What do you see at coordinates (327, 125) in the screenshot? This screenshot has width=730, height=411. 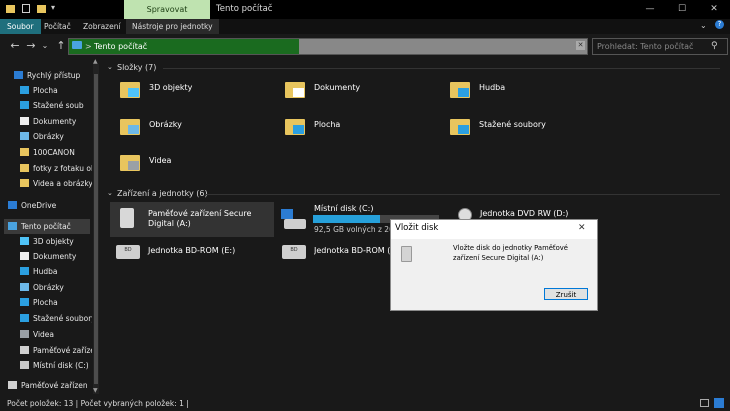 I see `folder-label: Plocha` at bounding box center [327, 125].